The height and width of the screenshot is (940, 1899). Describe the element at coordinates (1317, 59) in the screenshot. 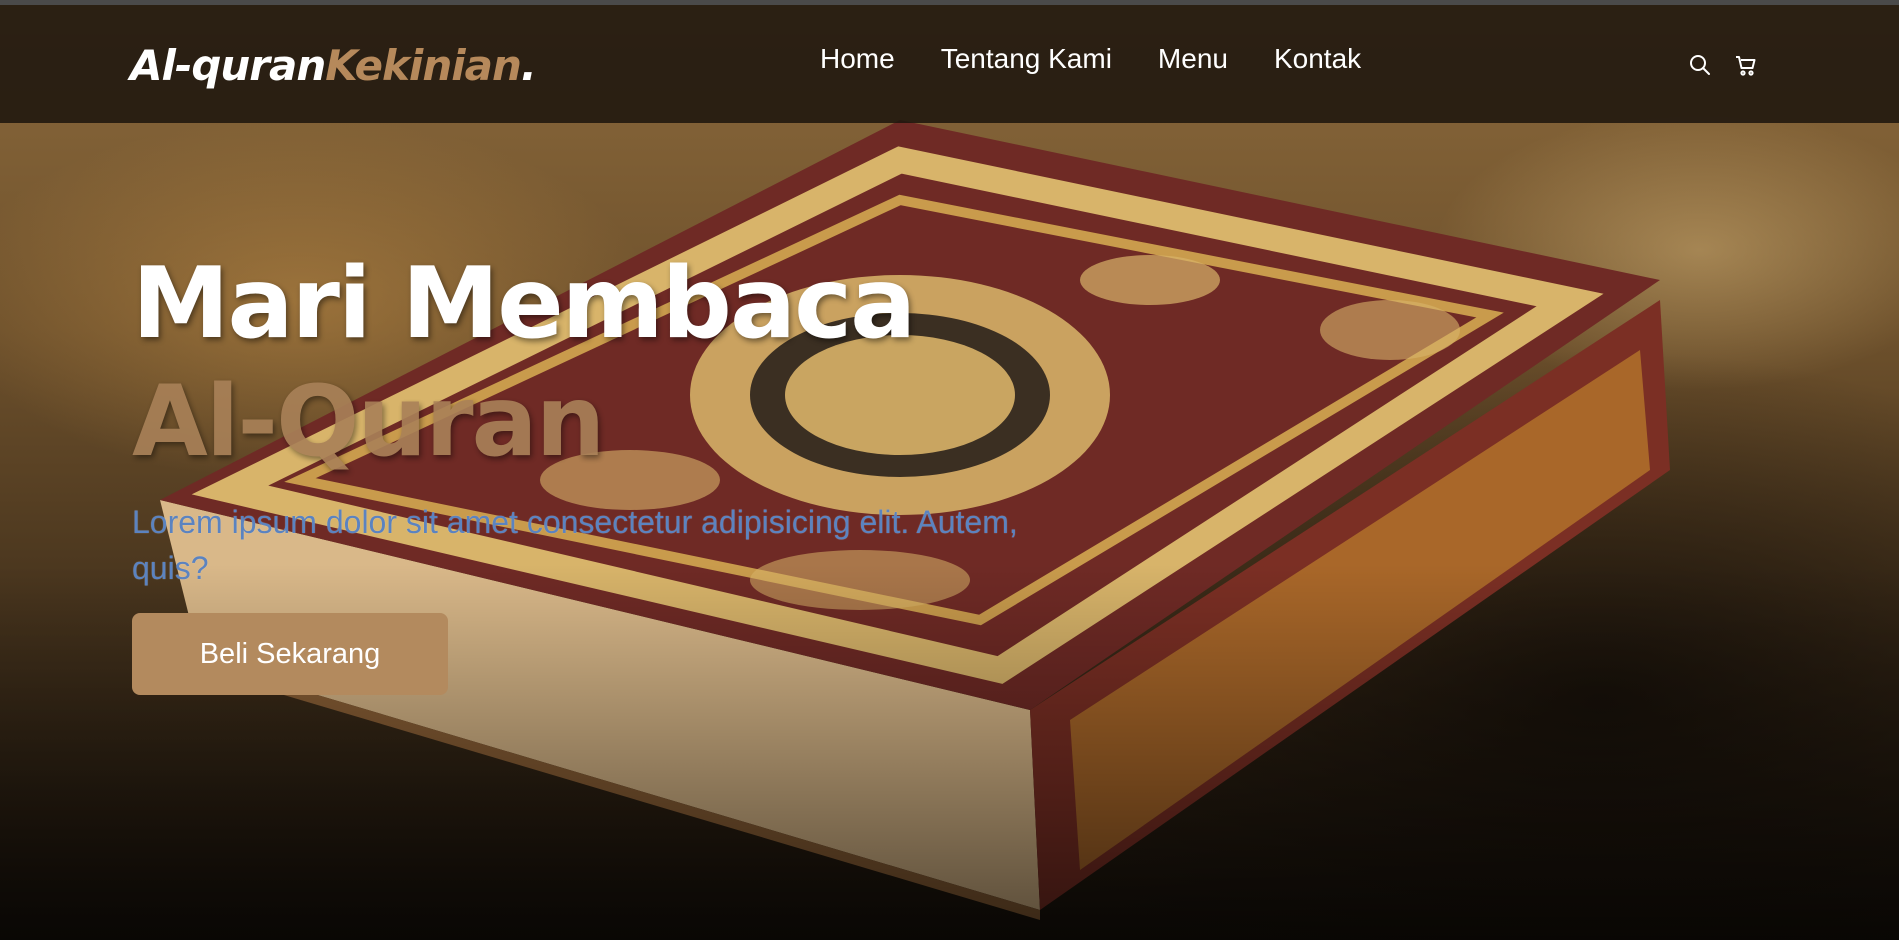

I see `nav-link-kontak: Kontak` at that location.